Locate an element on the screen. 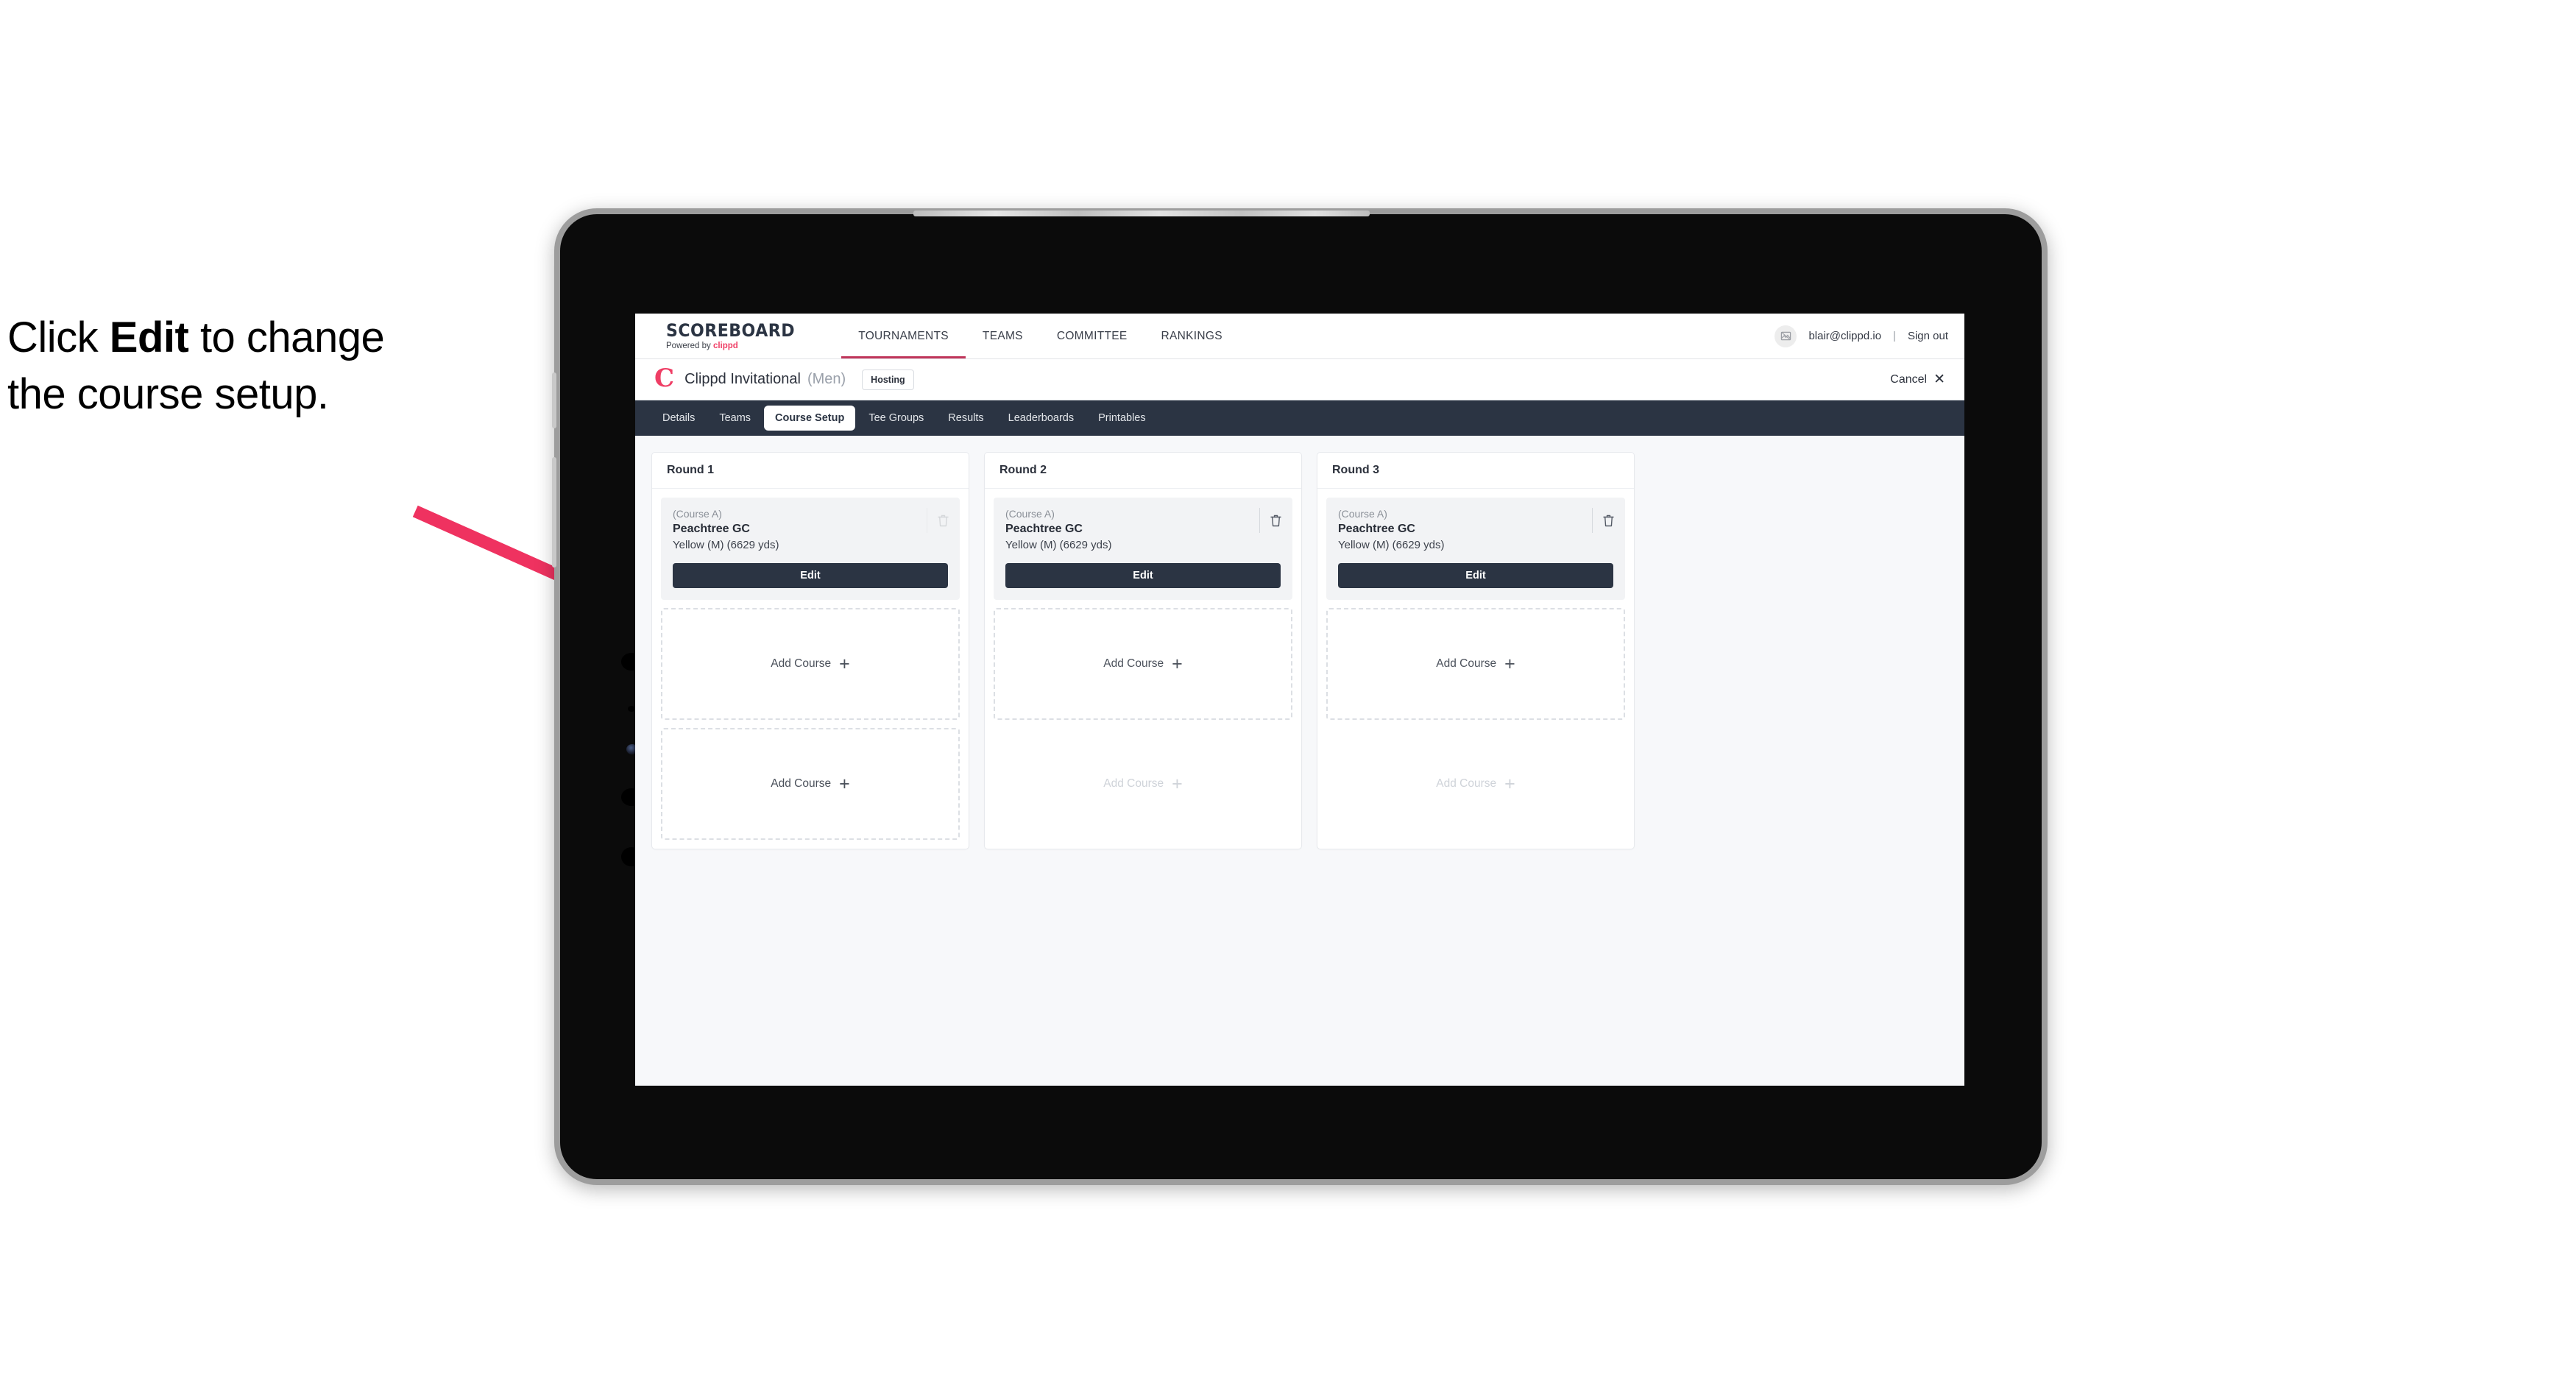  cancel-label: Cancel is located at coordinates (1909, 379).